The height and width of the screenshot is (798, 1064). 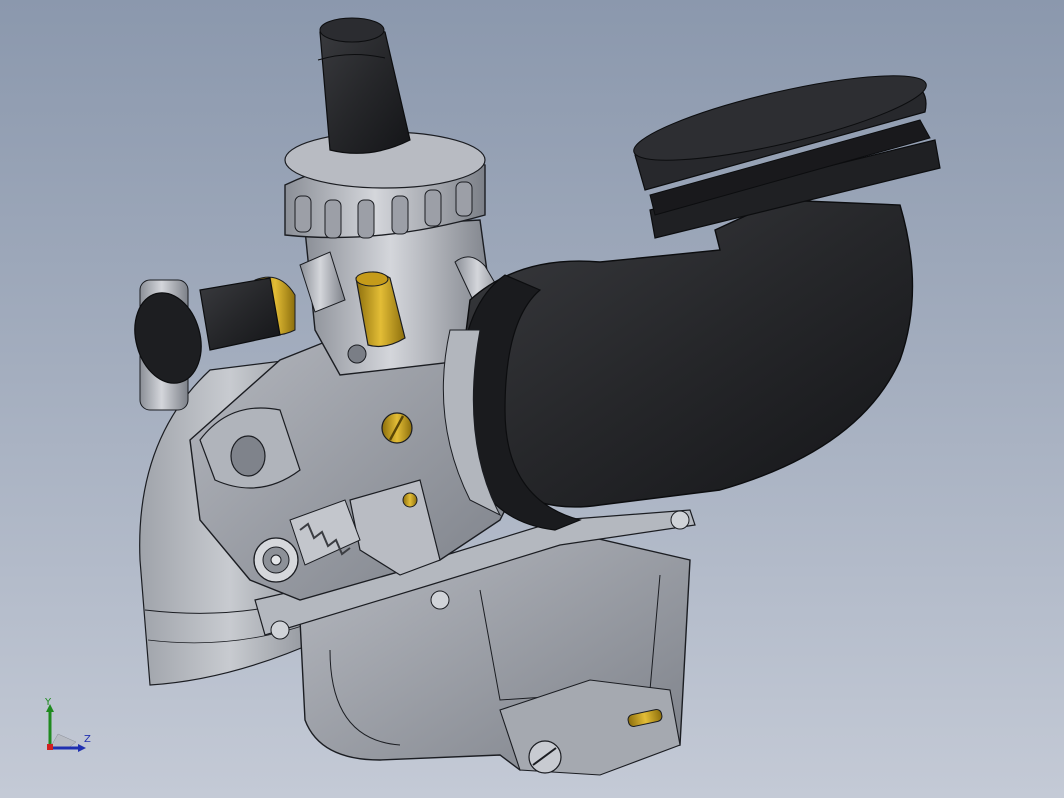 I want to click on choke-knob, so click(x=168, y=337).